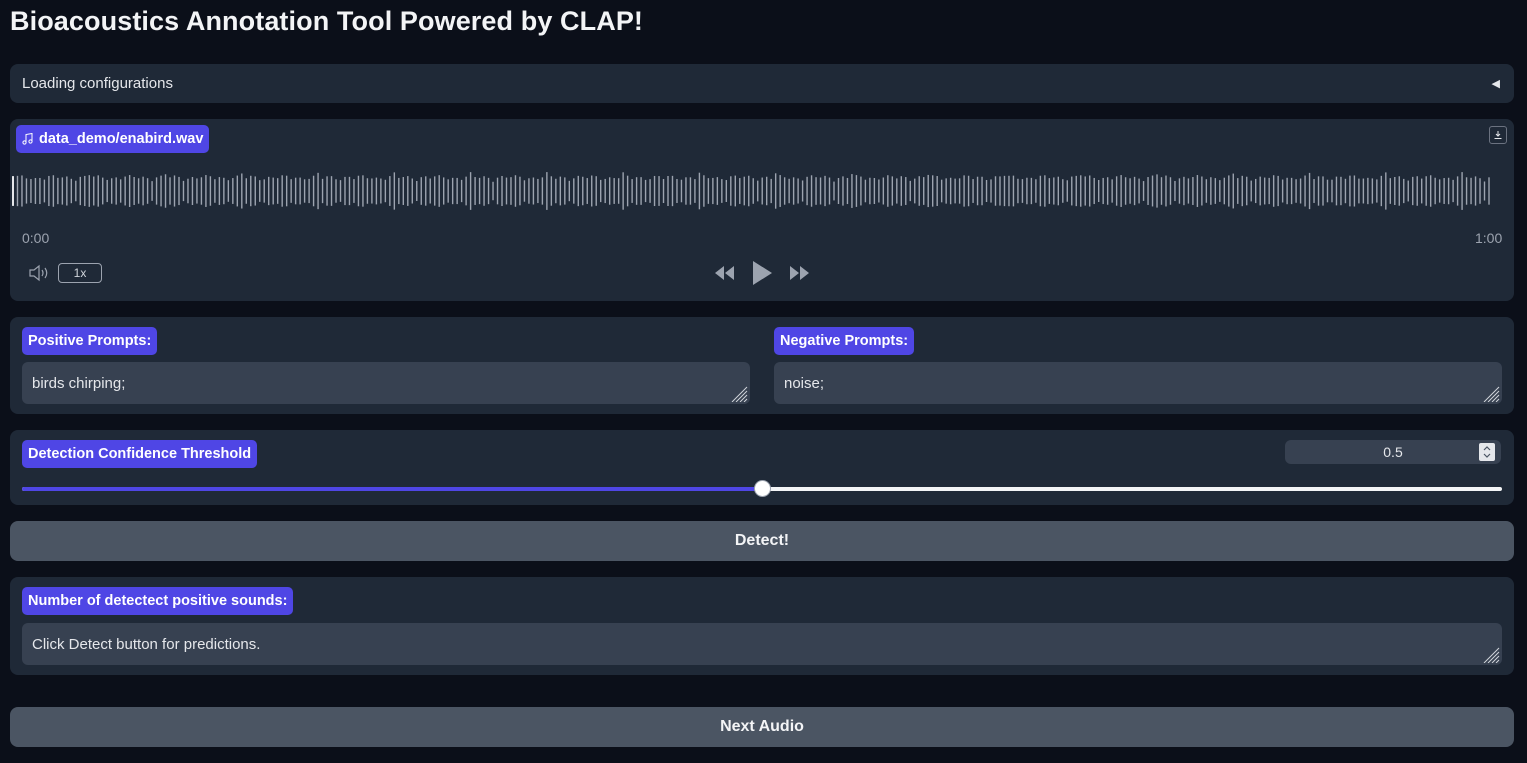 This screenshot has width=1527, height=763. What do you see at coordinates (800, 273) in the screenshot?
I see `fast-forward-icon` at bounding box center [800, 273].